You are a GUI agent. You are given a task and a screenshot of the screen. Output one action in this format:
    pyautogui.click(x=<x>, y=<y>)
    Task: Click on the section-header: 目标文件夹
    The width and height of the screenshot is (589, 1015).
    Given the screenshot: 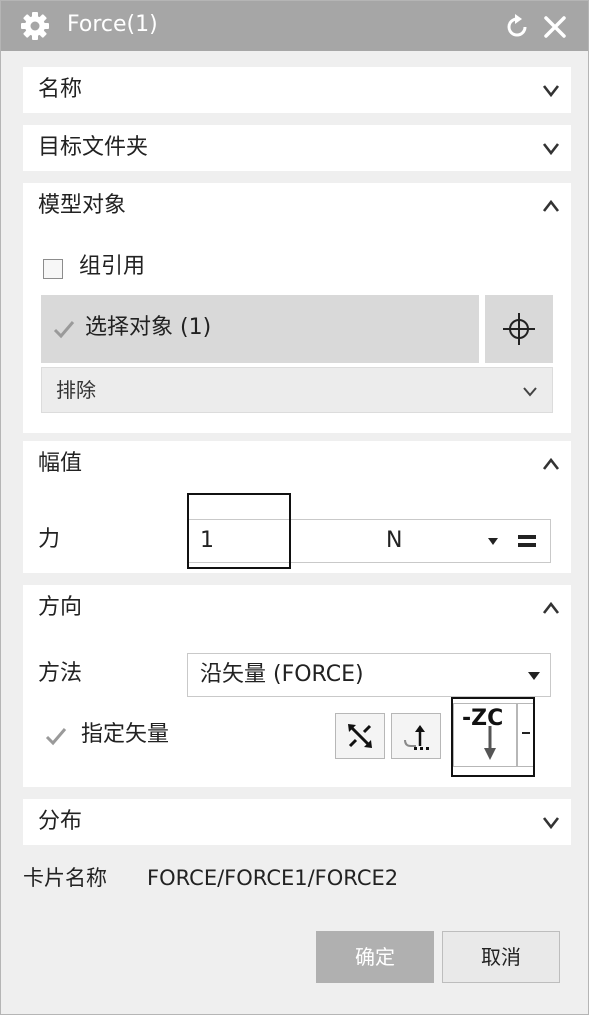 What is the action you would take?
    pyautogui.click(x=297, y=148)
    